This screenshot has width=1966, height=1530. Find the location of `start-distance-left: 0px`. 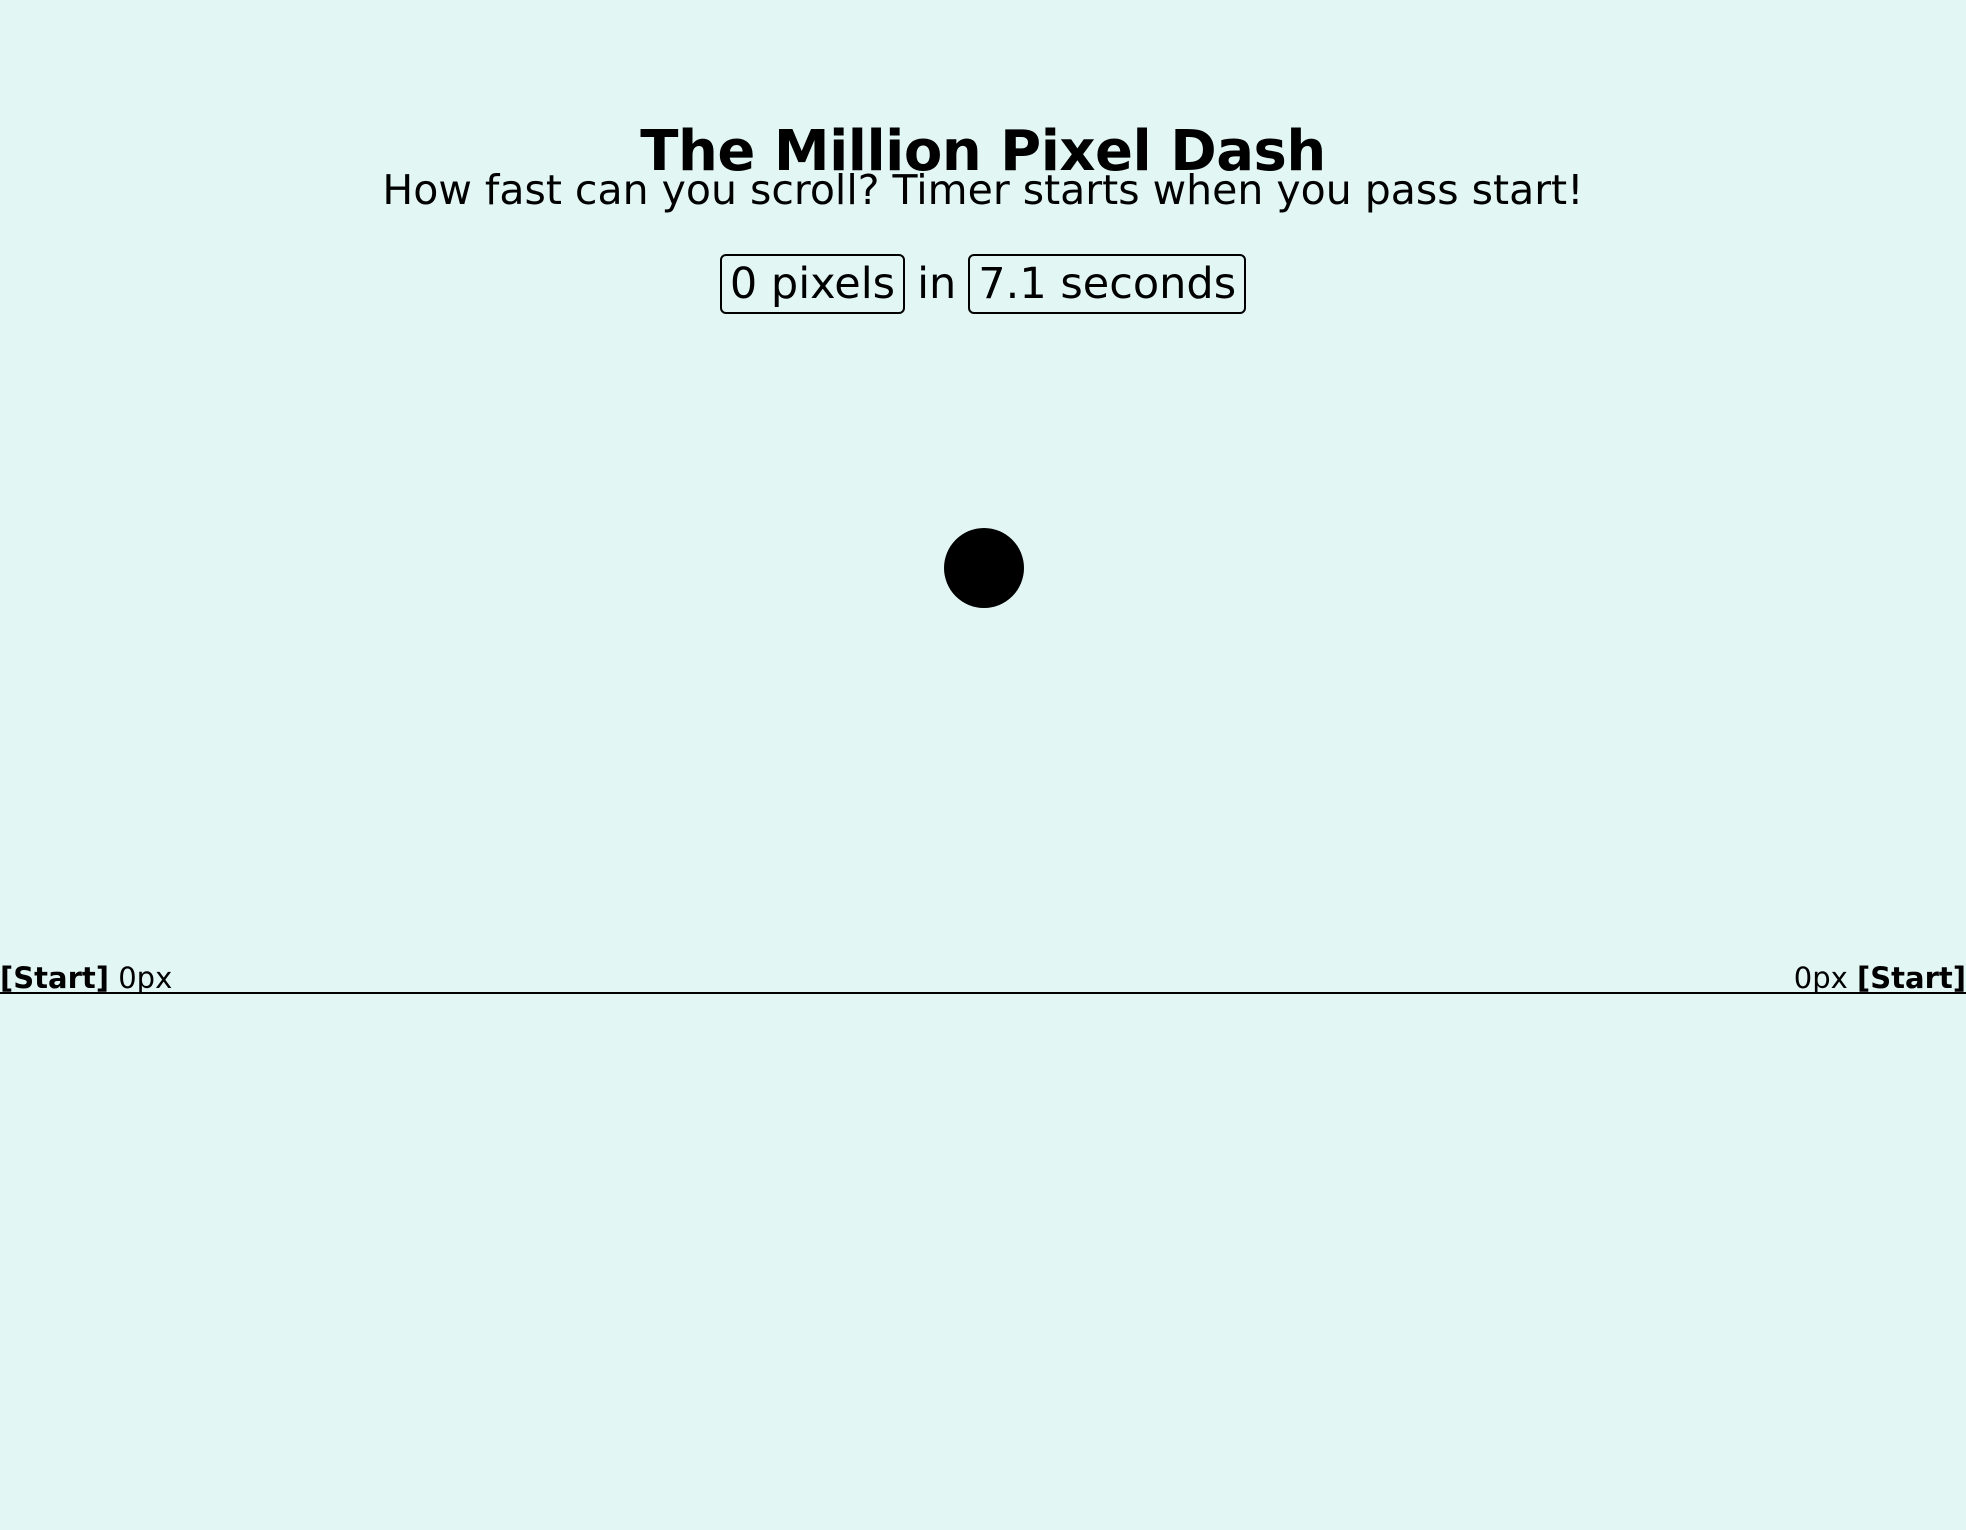

start-distance-left: 0px is located at coordinates (145, 978).